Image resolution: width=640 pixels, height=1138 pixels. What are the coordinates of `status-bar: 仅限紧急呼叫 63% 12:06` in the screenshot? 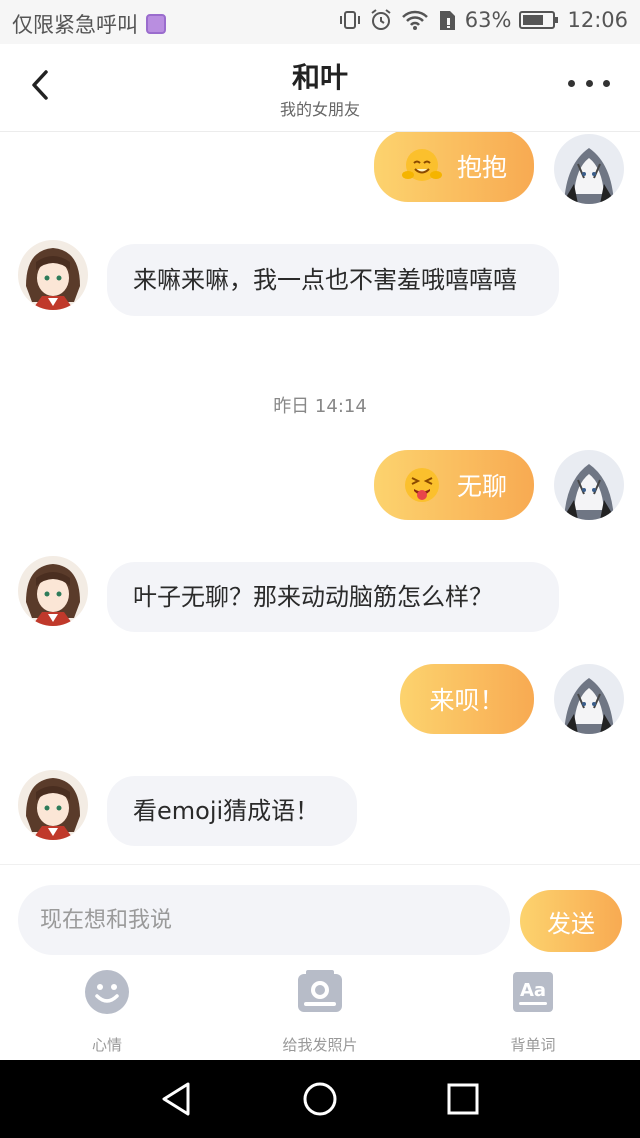 It's located at (320, 22).